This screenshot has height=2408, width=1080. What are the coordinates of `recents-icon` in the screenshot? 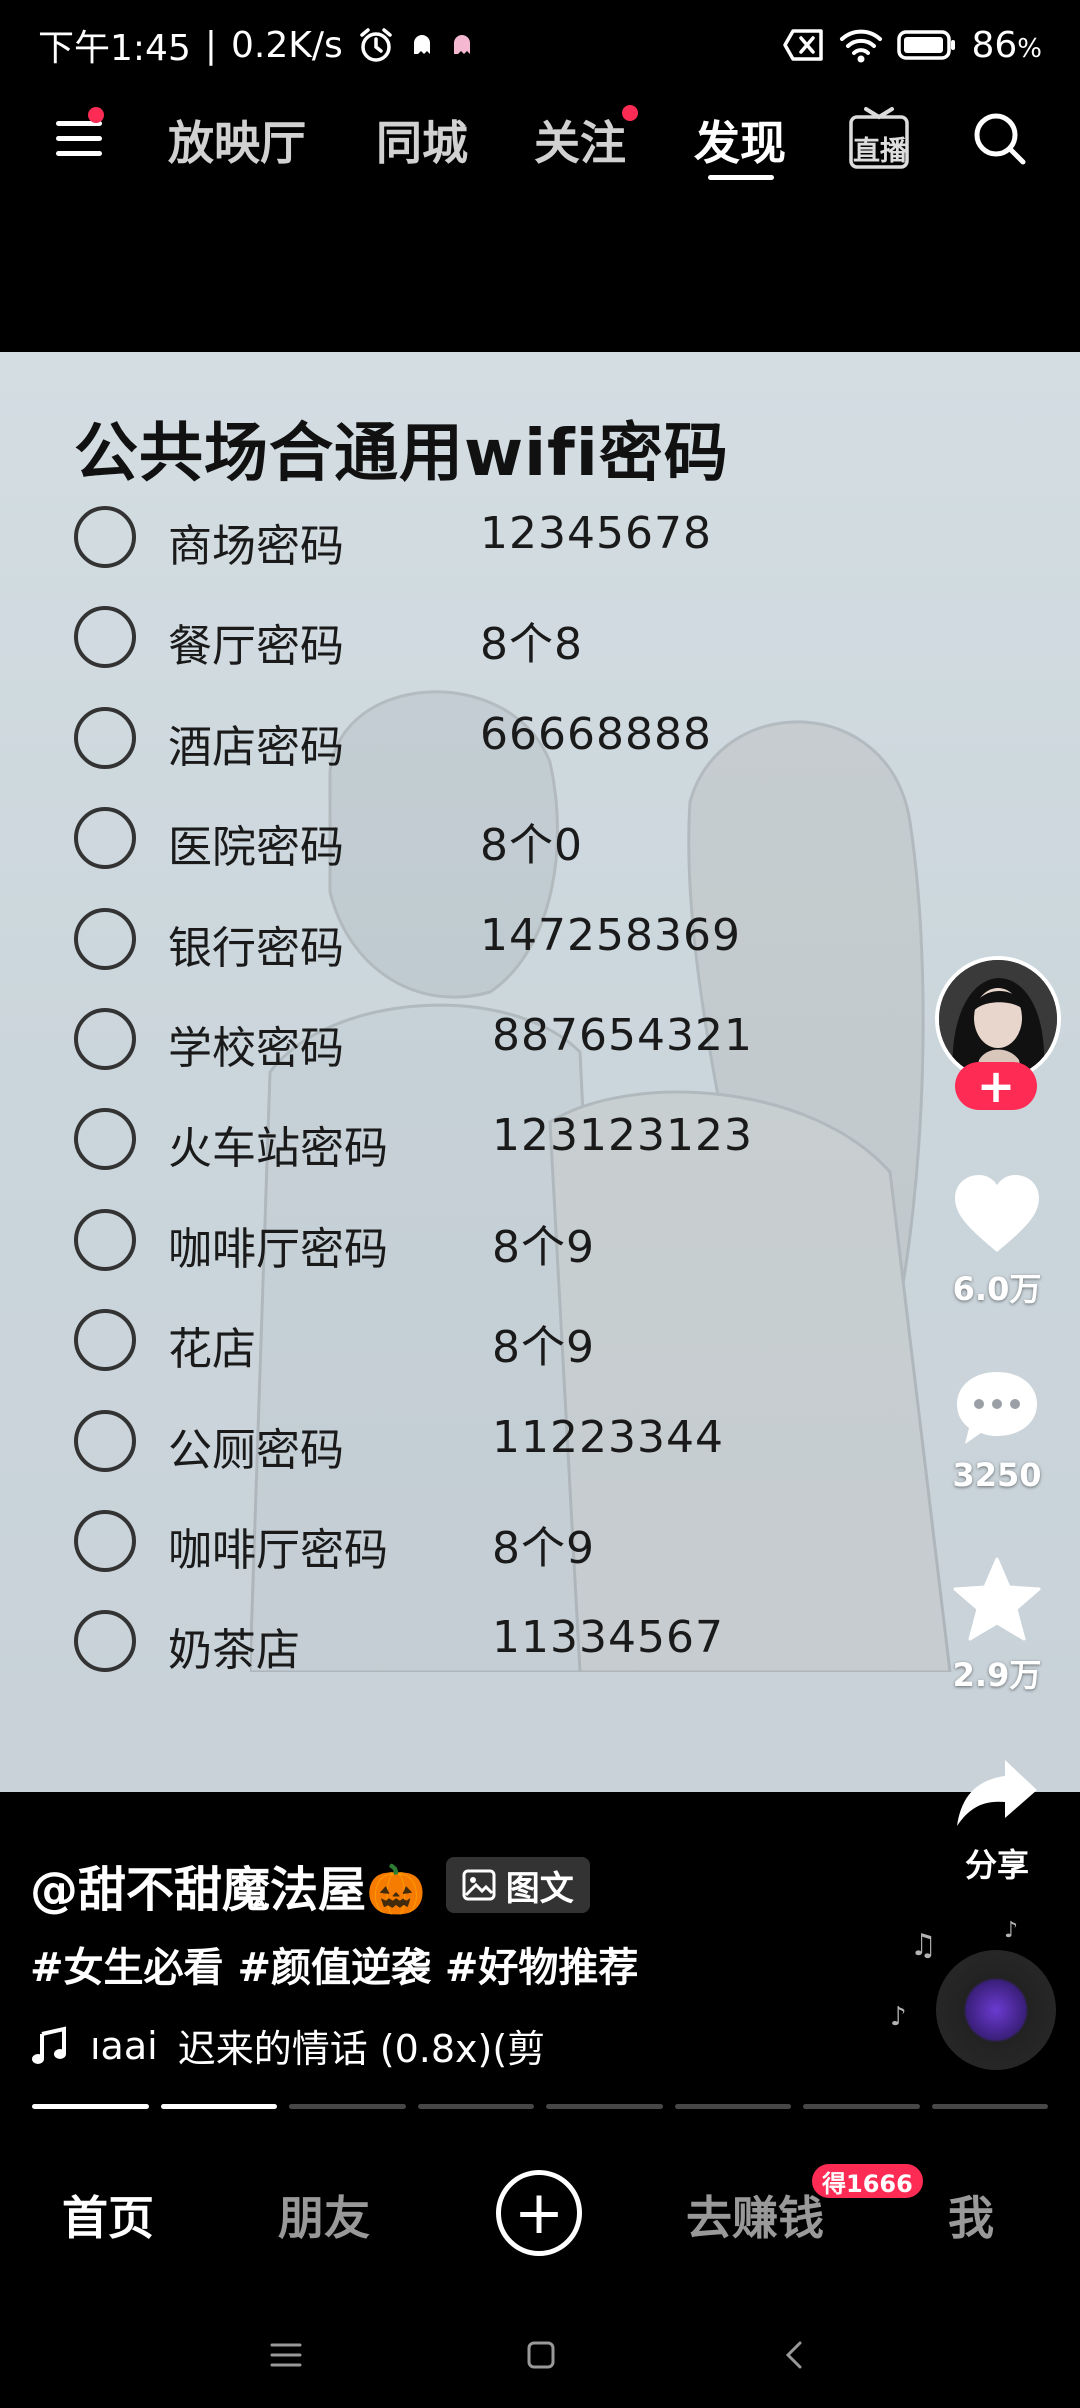 It's located at (286, 2355).